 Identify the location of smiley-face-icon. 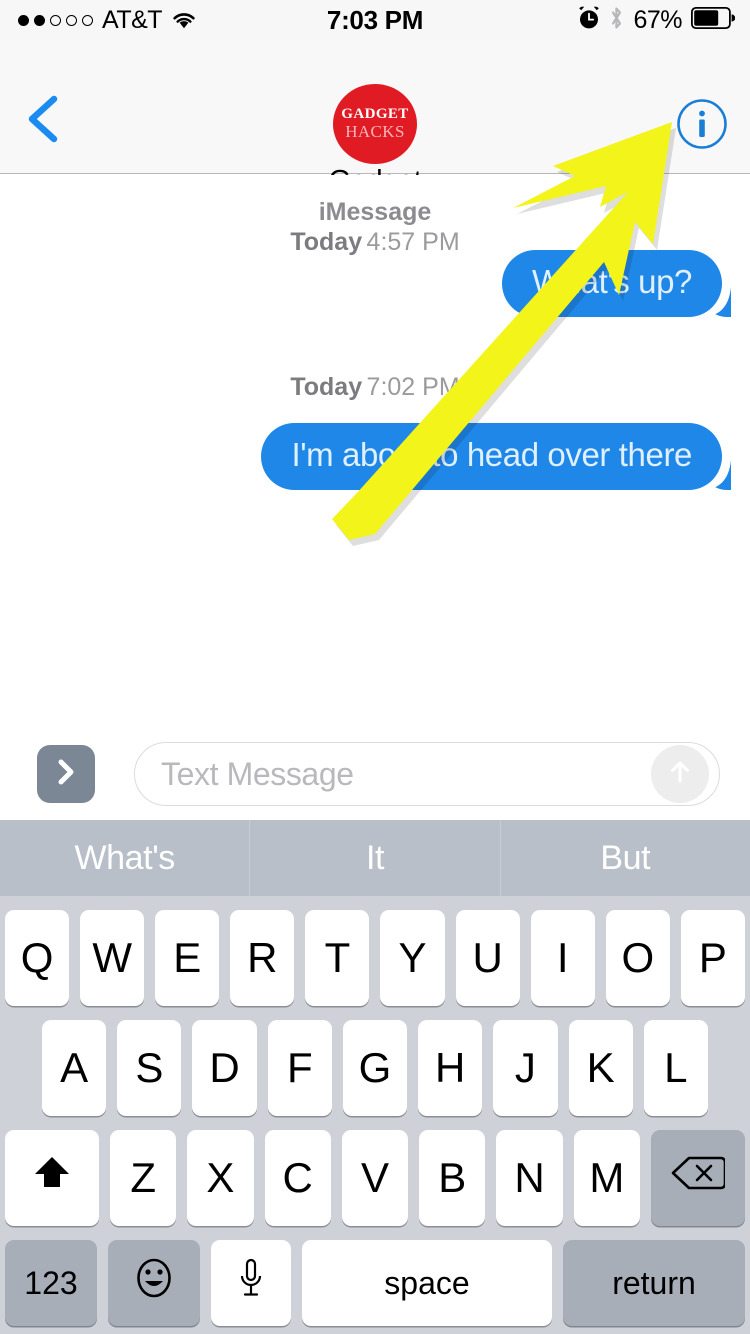
(154, 1283).